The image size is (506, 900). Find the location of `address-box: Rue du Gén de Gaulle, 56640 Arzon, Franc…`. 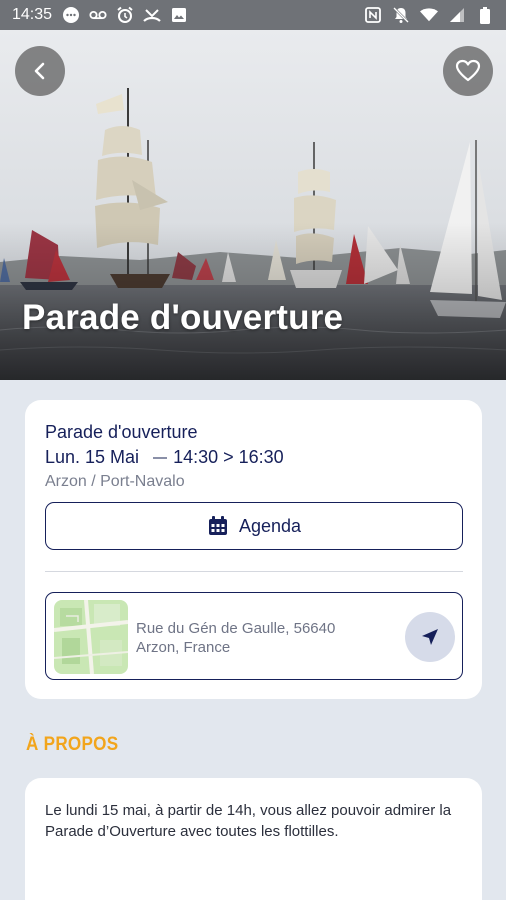

address-box: Rue du Gén de Gaulle, 56640 Arzon, Franc… is located at coordinates (254, 636).